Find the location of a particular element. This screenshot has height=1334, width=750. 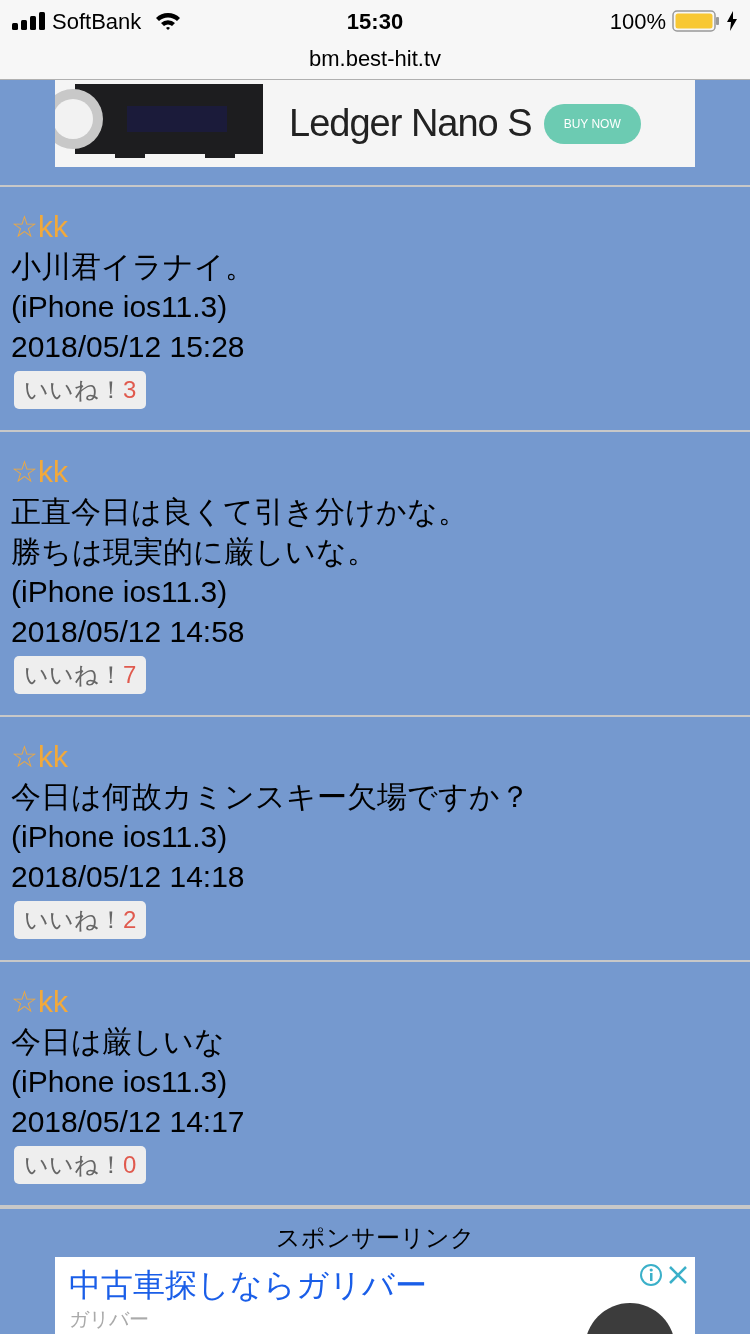

info-icon is located at coordinates (651, 1275).